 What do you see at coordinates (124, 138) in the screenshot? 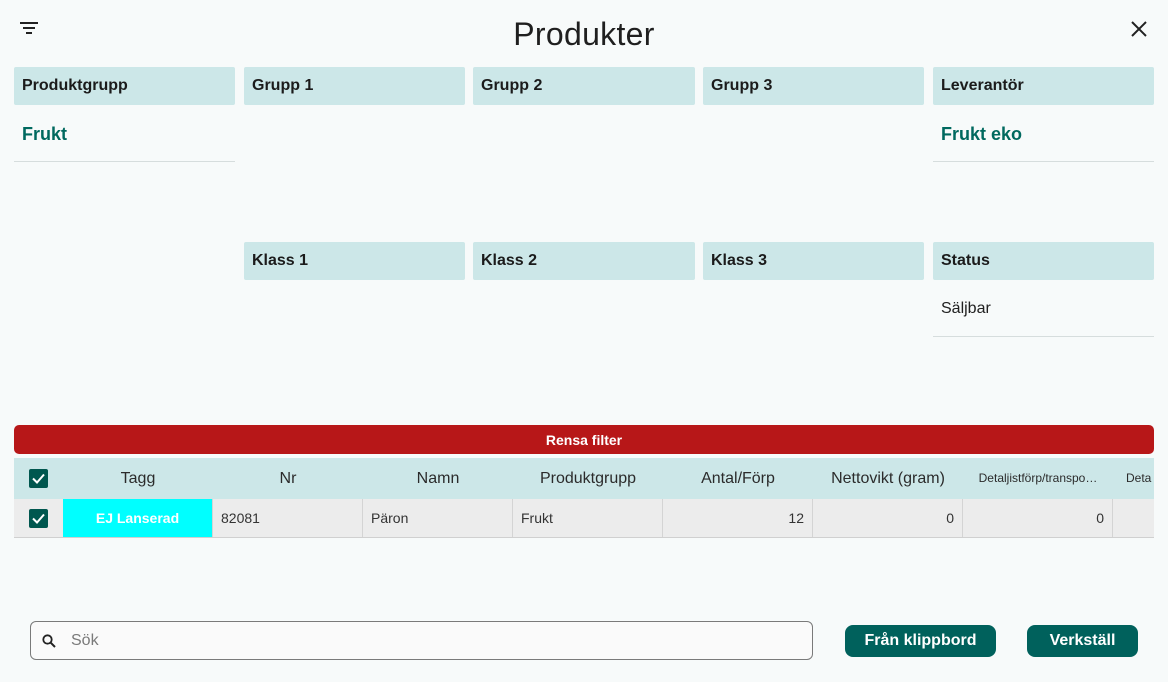
I see `filter-value-produktgrupp: Frukt` at bounding box center [124, 138].